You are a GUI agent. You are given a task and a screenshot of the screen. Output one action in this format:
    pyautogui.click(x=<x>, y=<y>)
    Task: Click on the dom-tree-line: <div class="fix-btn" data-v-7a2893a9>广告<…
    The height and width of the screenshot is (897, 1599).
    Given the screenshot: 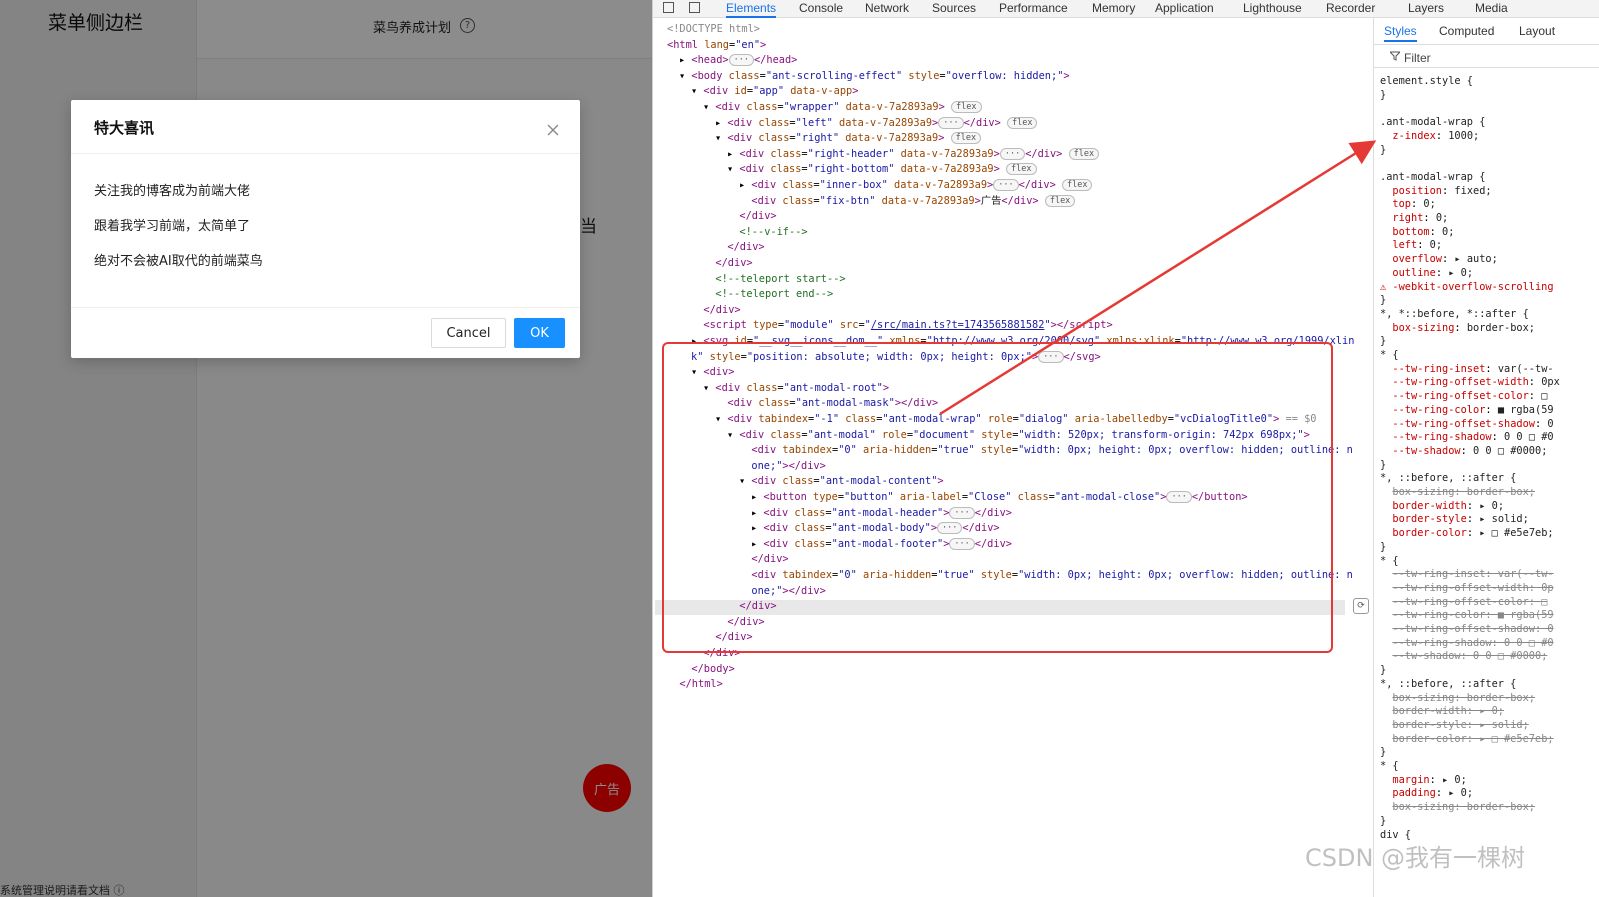 What is the action you would take?
    pyautogui.click(x=907, y=202)
    